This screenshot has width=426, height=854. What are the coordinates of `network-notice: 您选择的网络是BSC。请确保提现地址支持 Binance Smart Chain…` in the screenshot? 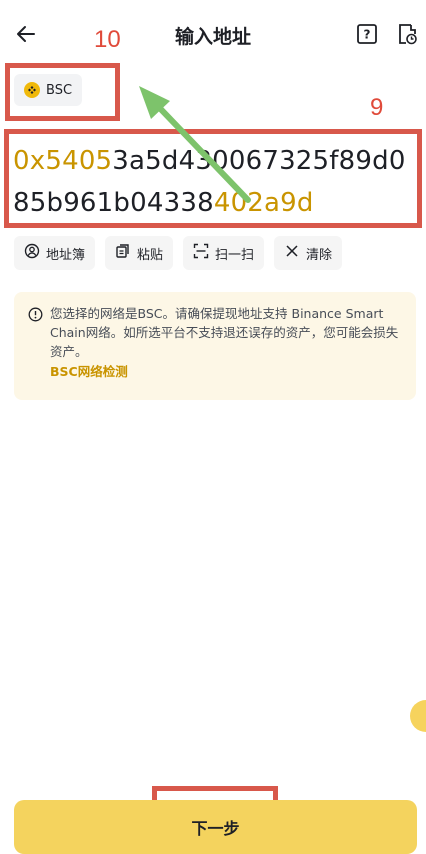 It's located at (215, 346).